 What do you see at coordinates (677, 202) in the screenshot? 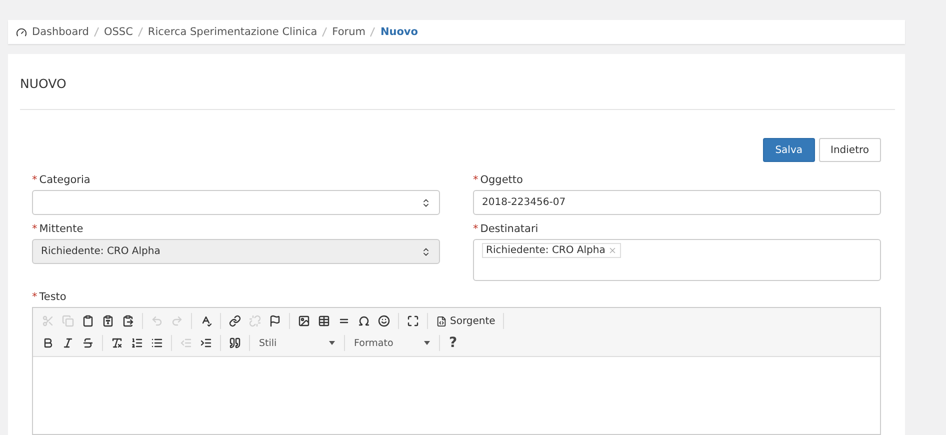
I see `input-field: 2018-223456-07` at bounding box center [677, 202].